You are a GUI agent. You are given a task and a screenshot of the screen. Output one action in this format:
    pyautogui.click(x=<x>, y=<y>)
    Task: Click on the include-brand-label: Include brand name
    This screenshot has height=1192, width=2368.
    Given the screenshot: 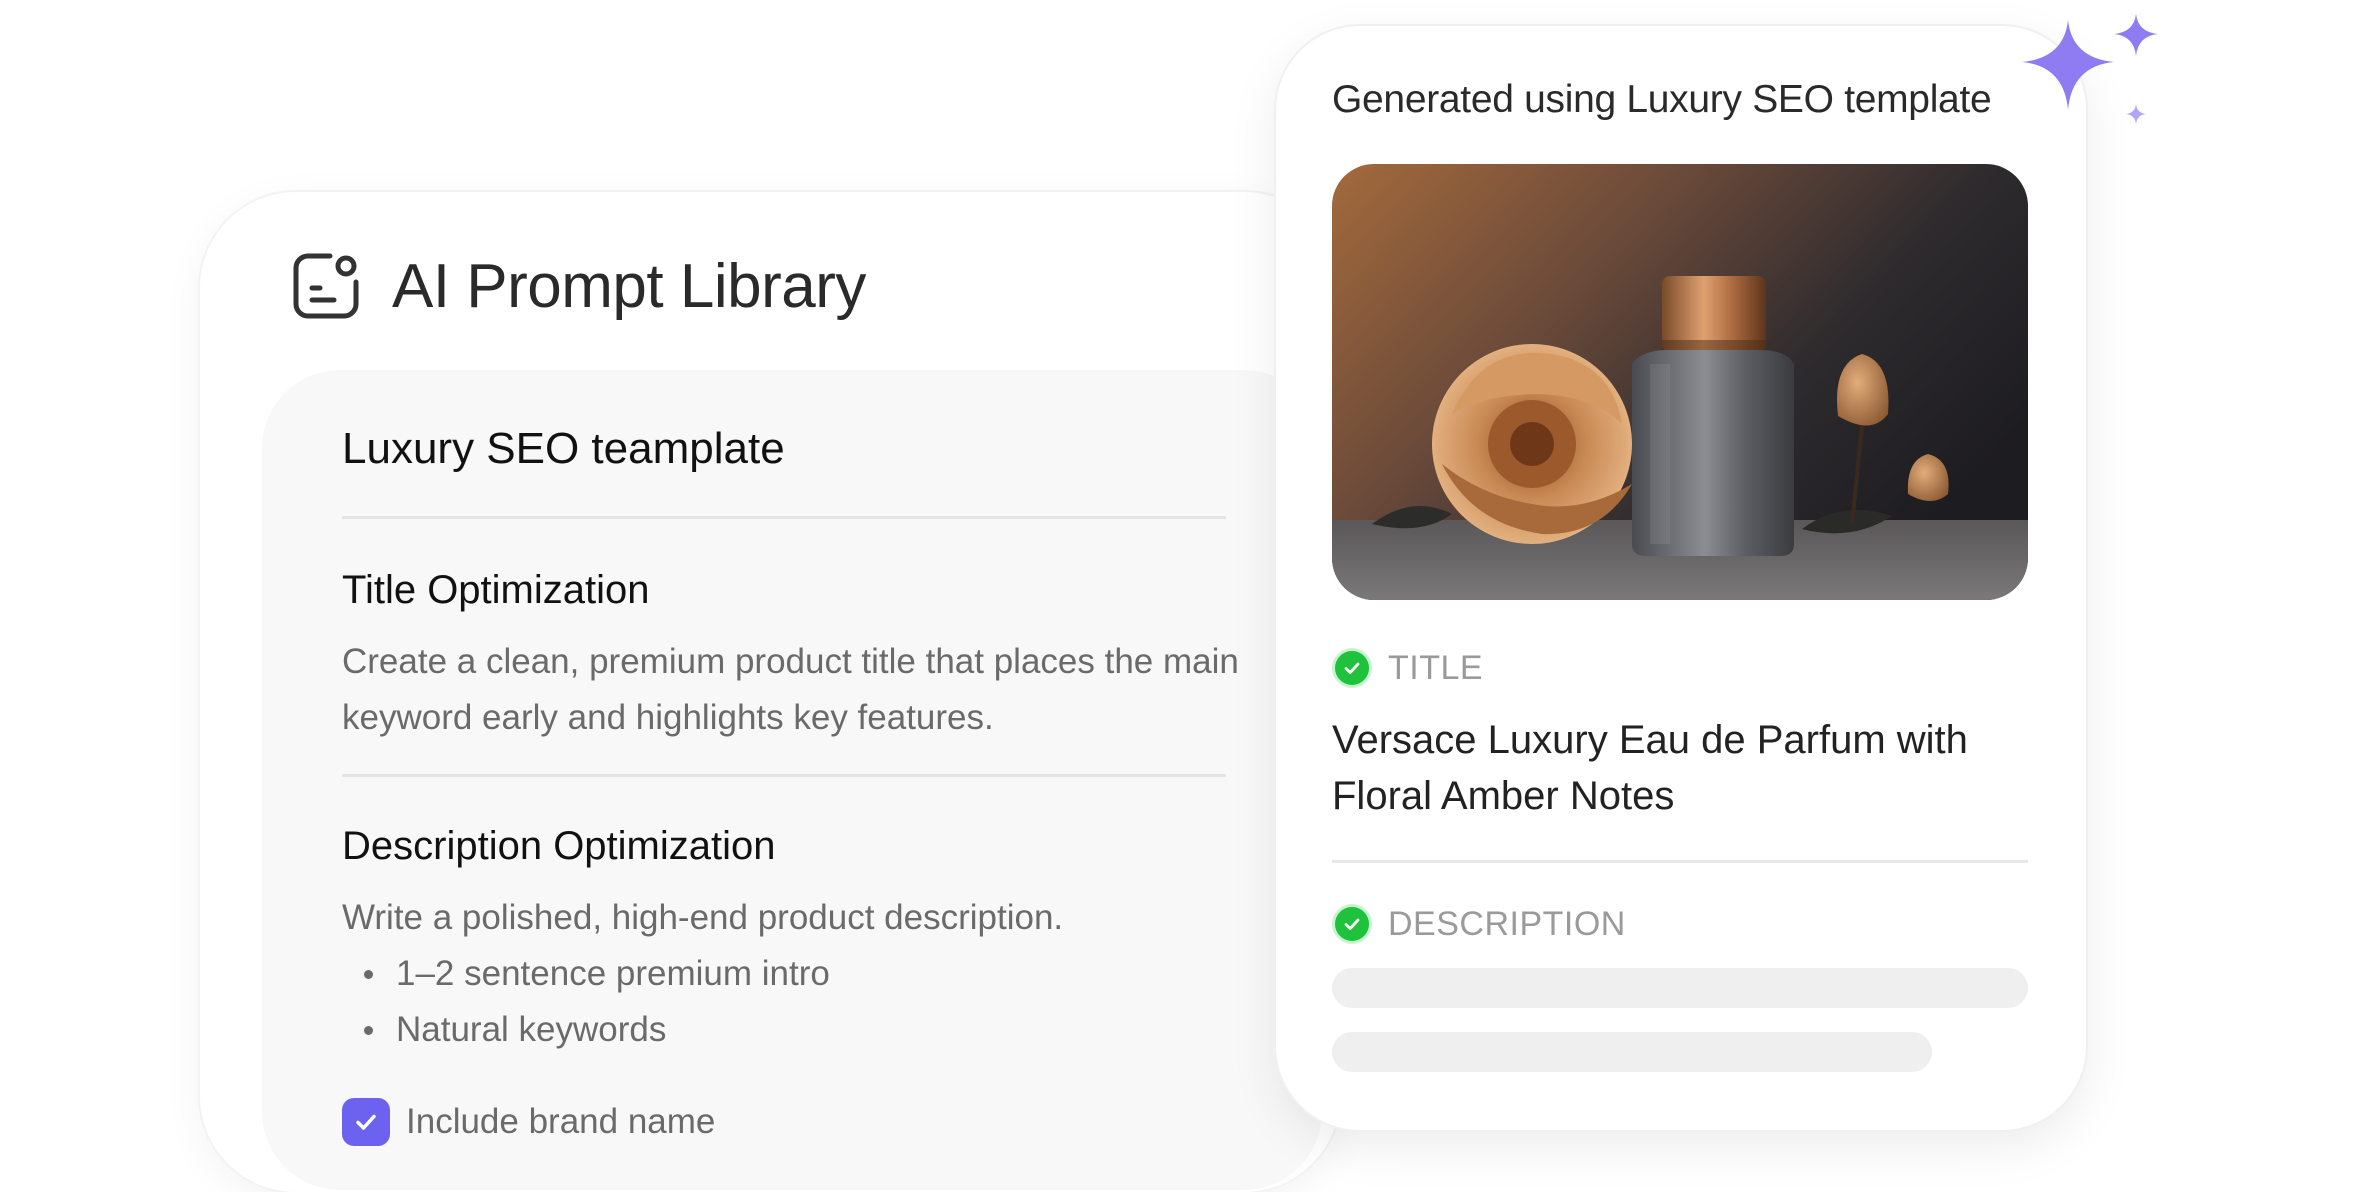 What is the action you would take?
    pyautogui.click(x=561, y=1121)
    